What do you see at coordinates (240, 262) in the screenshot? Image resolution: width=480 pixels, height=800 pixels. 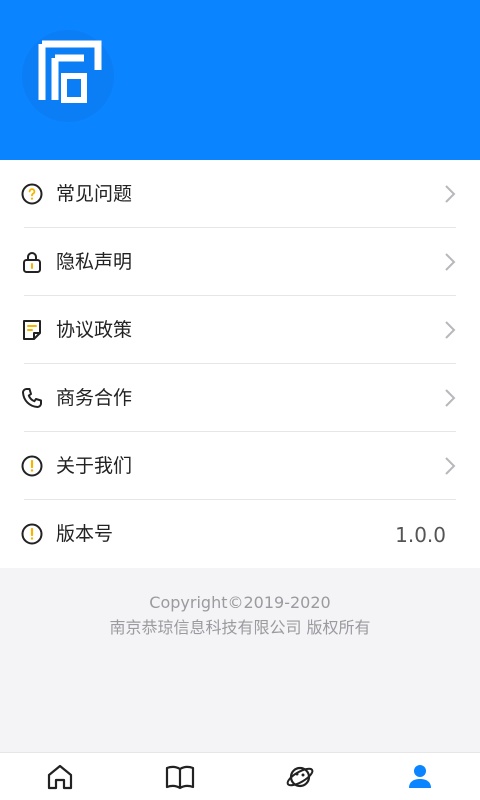 I see `menu-item-privacy: 隐私声明` at bounding box center [240, 262].